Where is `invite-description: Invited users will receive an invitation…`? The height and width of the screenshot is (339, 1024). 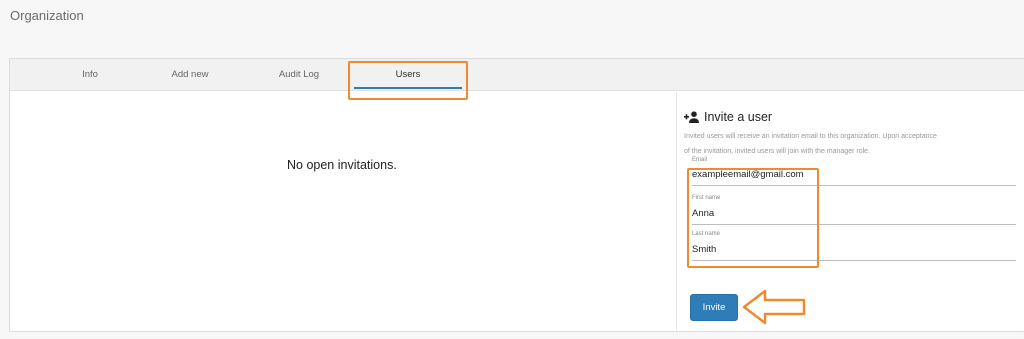
invite-description: Invited users will receive an invitation… is located at coordinates (810, 144).